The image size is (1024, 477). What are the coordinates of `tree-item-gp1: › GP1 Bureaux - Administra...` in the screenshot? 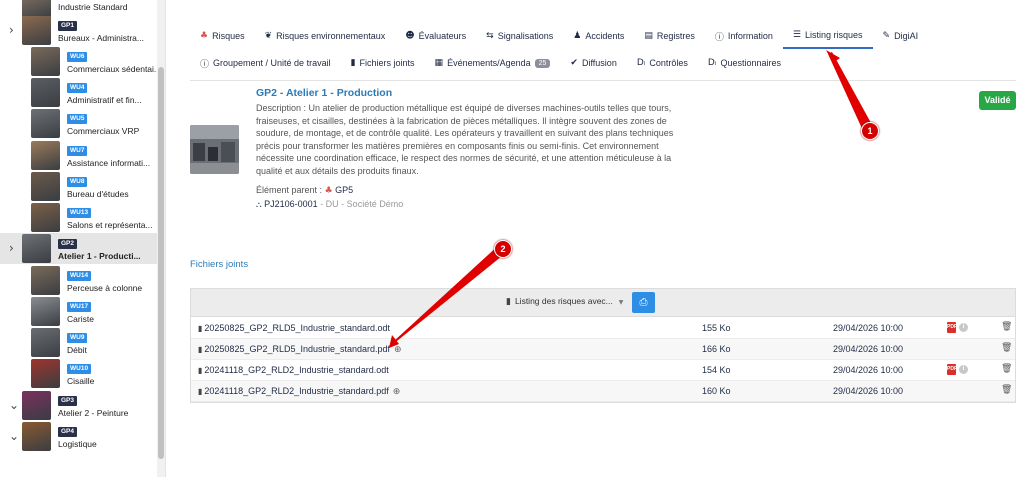 It's located at (78, 30).